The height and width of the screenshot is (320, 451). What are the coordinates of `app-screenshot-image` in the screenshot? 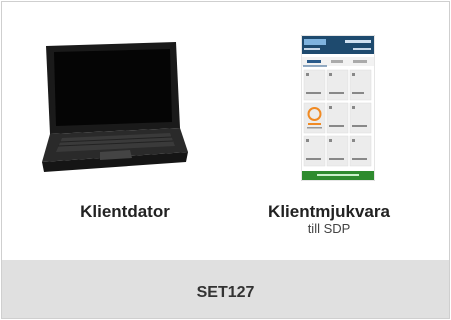 It's located at (338, 108).